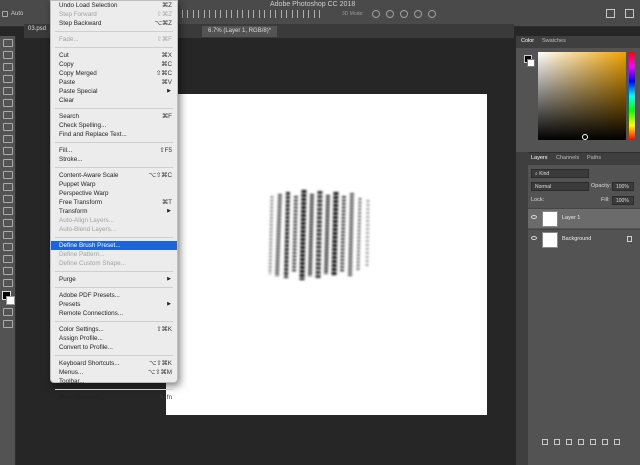 Image resolution: width=640 pixels, height=465 pixels. I want to click on auto-align-icon, so click(317, 14).